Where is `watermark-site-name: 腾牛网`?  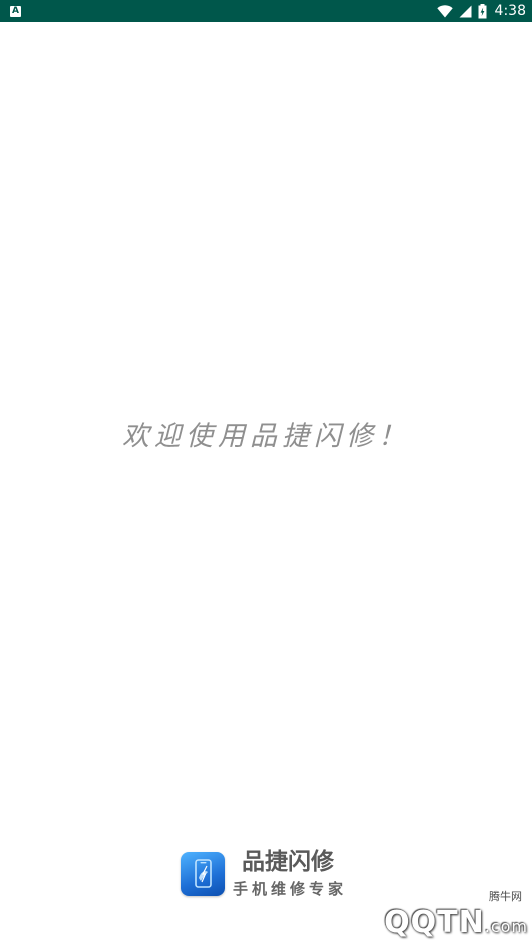
watermark-site-name: 腾牛网 is located at coordinates (505, 896).